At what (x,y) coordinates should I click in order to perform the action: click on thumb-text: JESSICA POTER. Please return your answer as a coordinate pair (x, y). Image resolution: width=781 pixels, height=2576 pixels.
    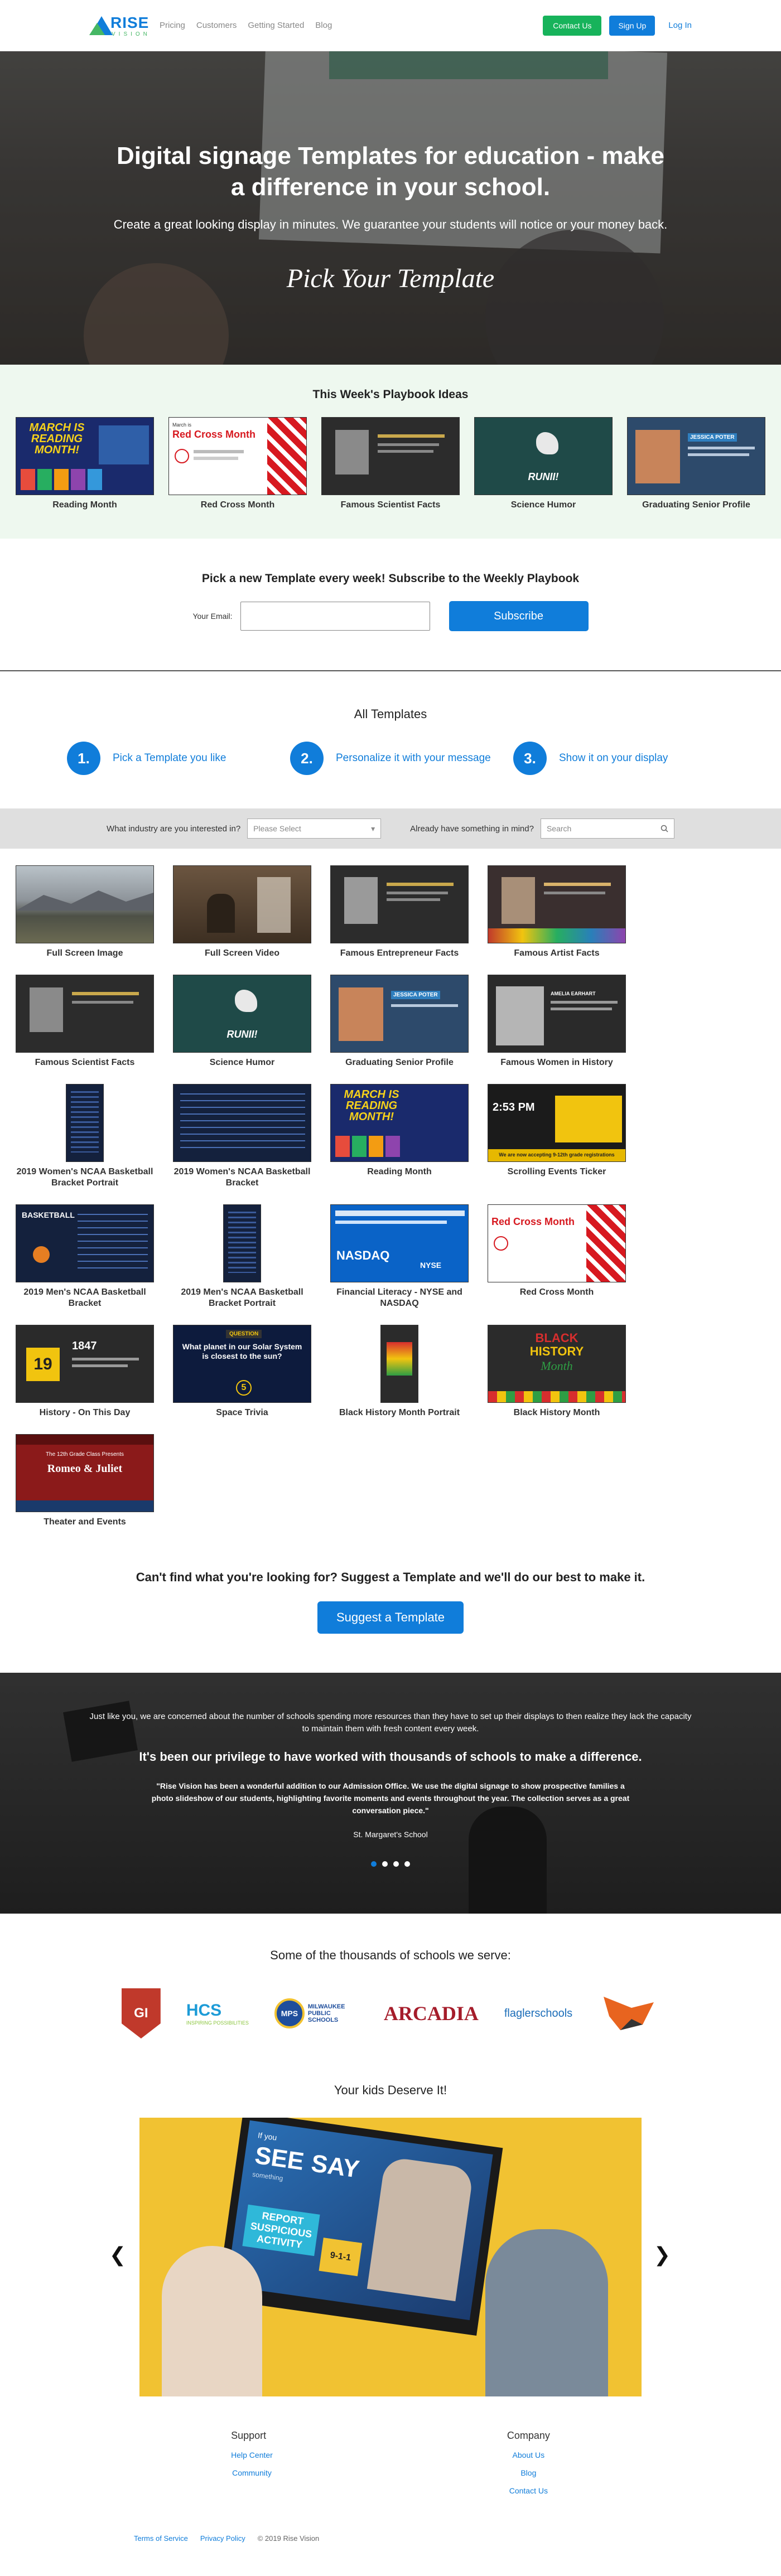
    Looking at the image, I should click on (712, 437).